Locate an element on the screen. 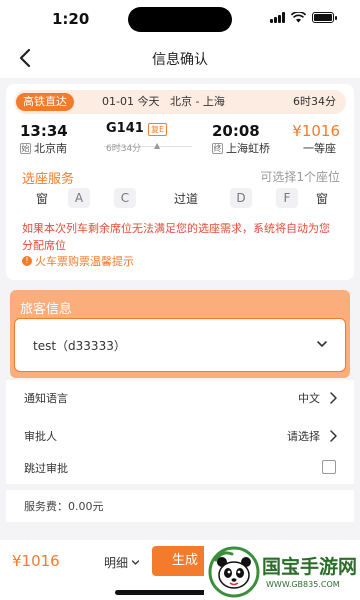 The width and height of the screenshot is (360, 600). status-time: 1:20 is located at coordinates (71, 19).